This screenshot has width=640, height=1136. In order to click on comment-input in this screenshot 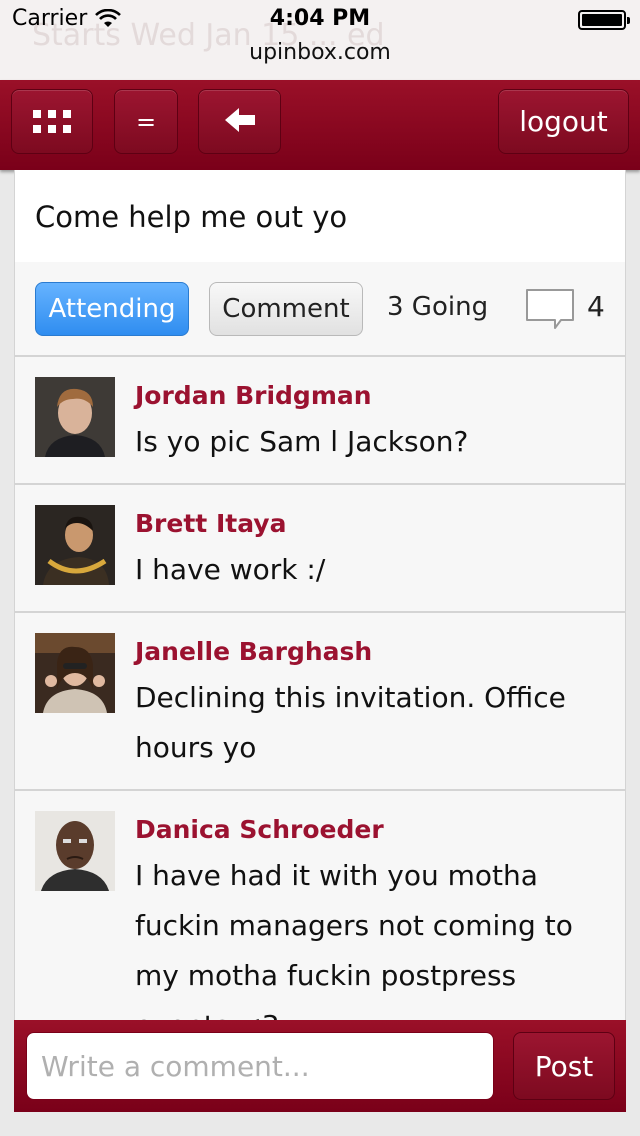, I will do `click(260, 1066)`.